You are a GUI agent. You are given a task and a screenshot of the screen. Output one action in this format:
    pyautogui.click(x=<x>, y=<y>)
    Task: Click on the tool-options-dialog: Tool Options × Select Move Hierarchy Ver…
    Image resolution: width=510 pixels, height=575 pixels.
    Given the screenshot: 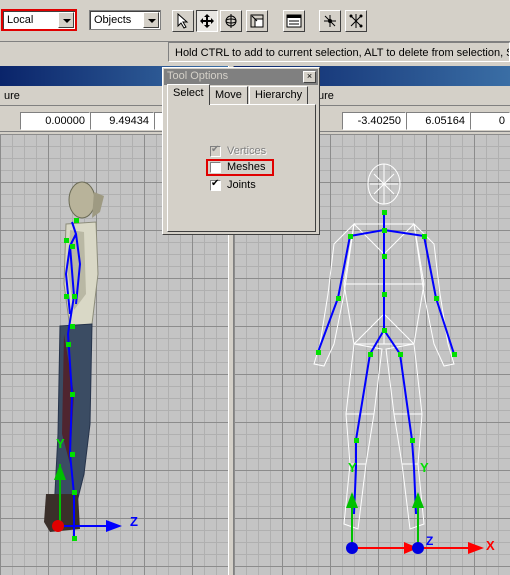 What is the action you would take?
    pyautogui.click(x=241, y=151)
    